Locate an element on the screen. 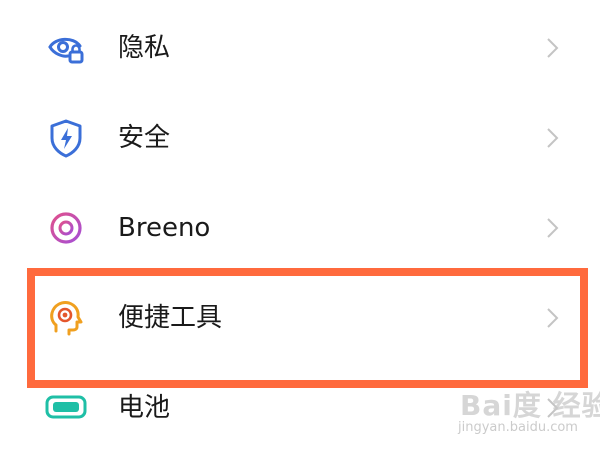  settings-item-label: Breeno is located at coordinates (164, 228).